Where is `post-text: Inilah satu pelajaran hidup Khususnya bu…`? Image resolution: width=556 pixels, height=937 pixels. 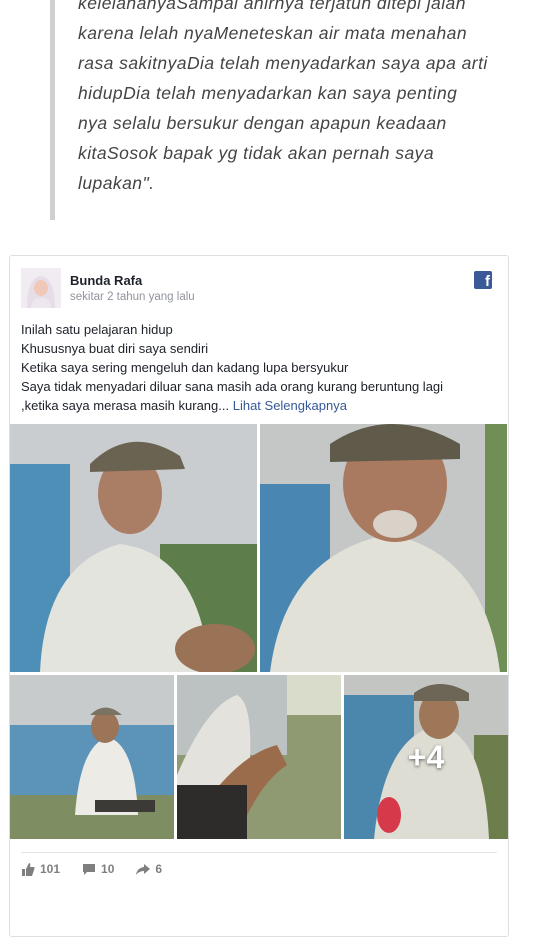
post-text: Inilah satu pelajaran hidup Khususnya bu… is located at coordinates (261, 367).